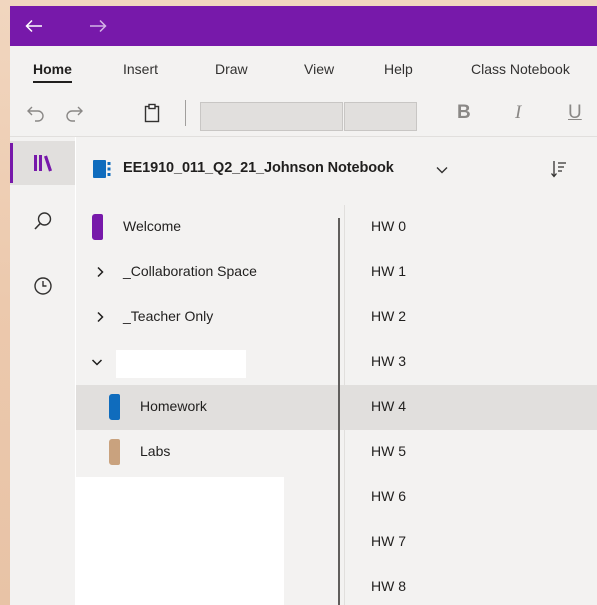  I want to click on section-group-label: _Teacher Only, so click(168, 316).